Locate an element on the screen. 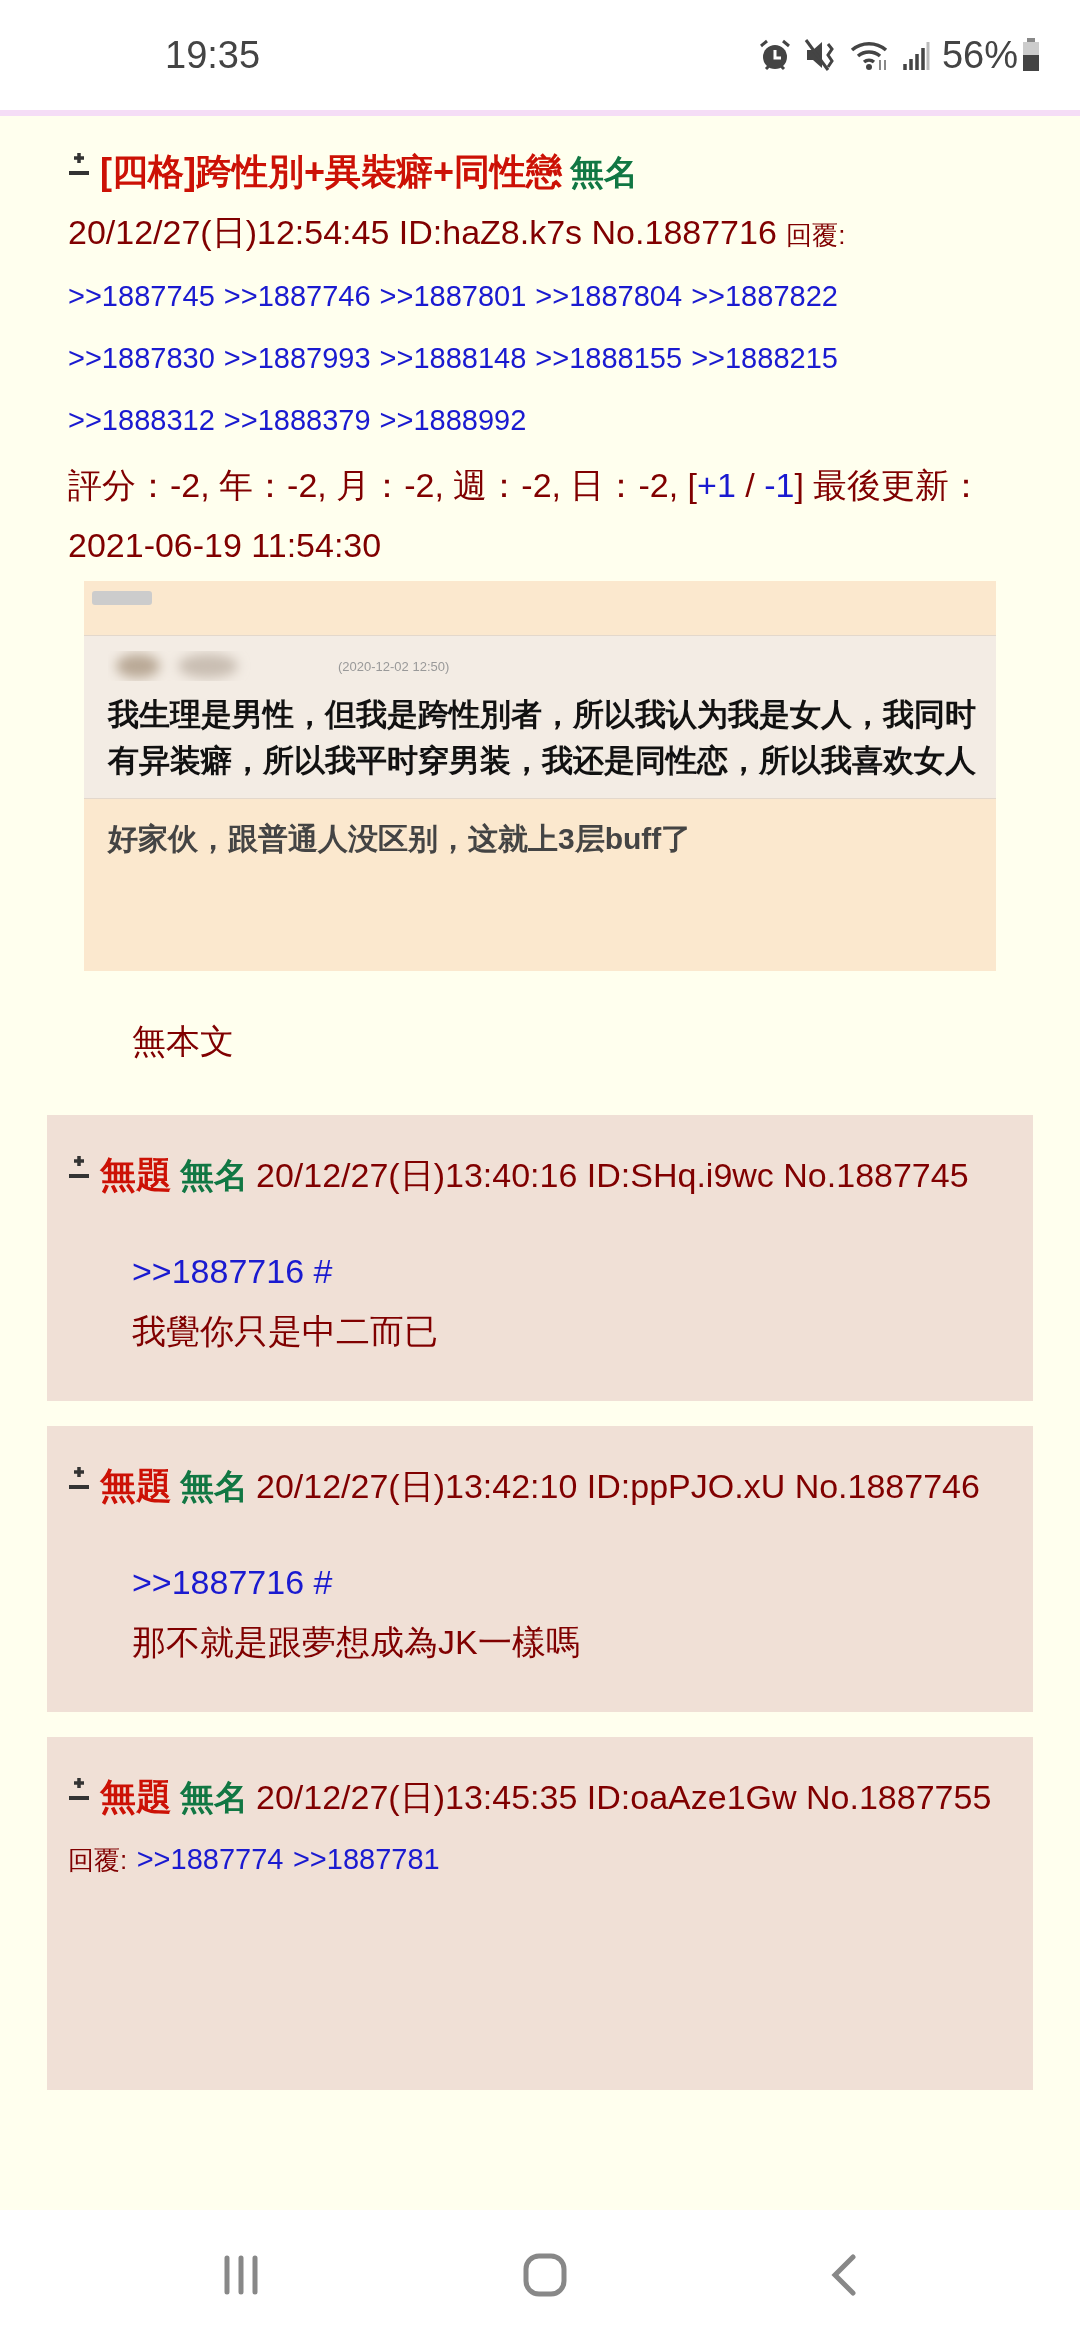  poster-id: ID:haZ8.k7s is located at coordinates (490, 232).